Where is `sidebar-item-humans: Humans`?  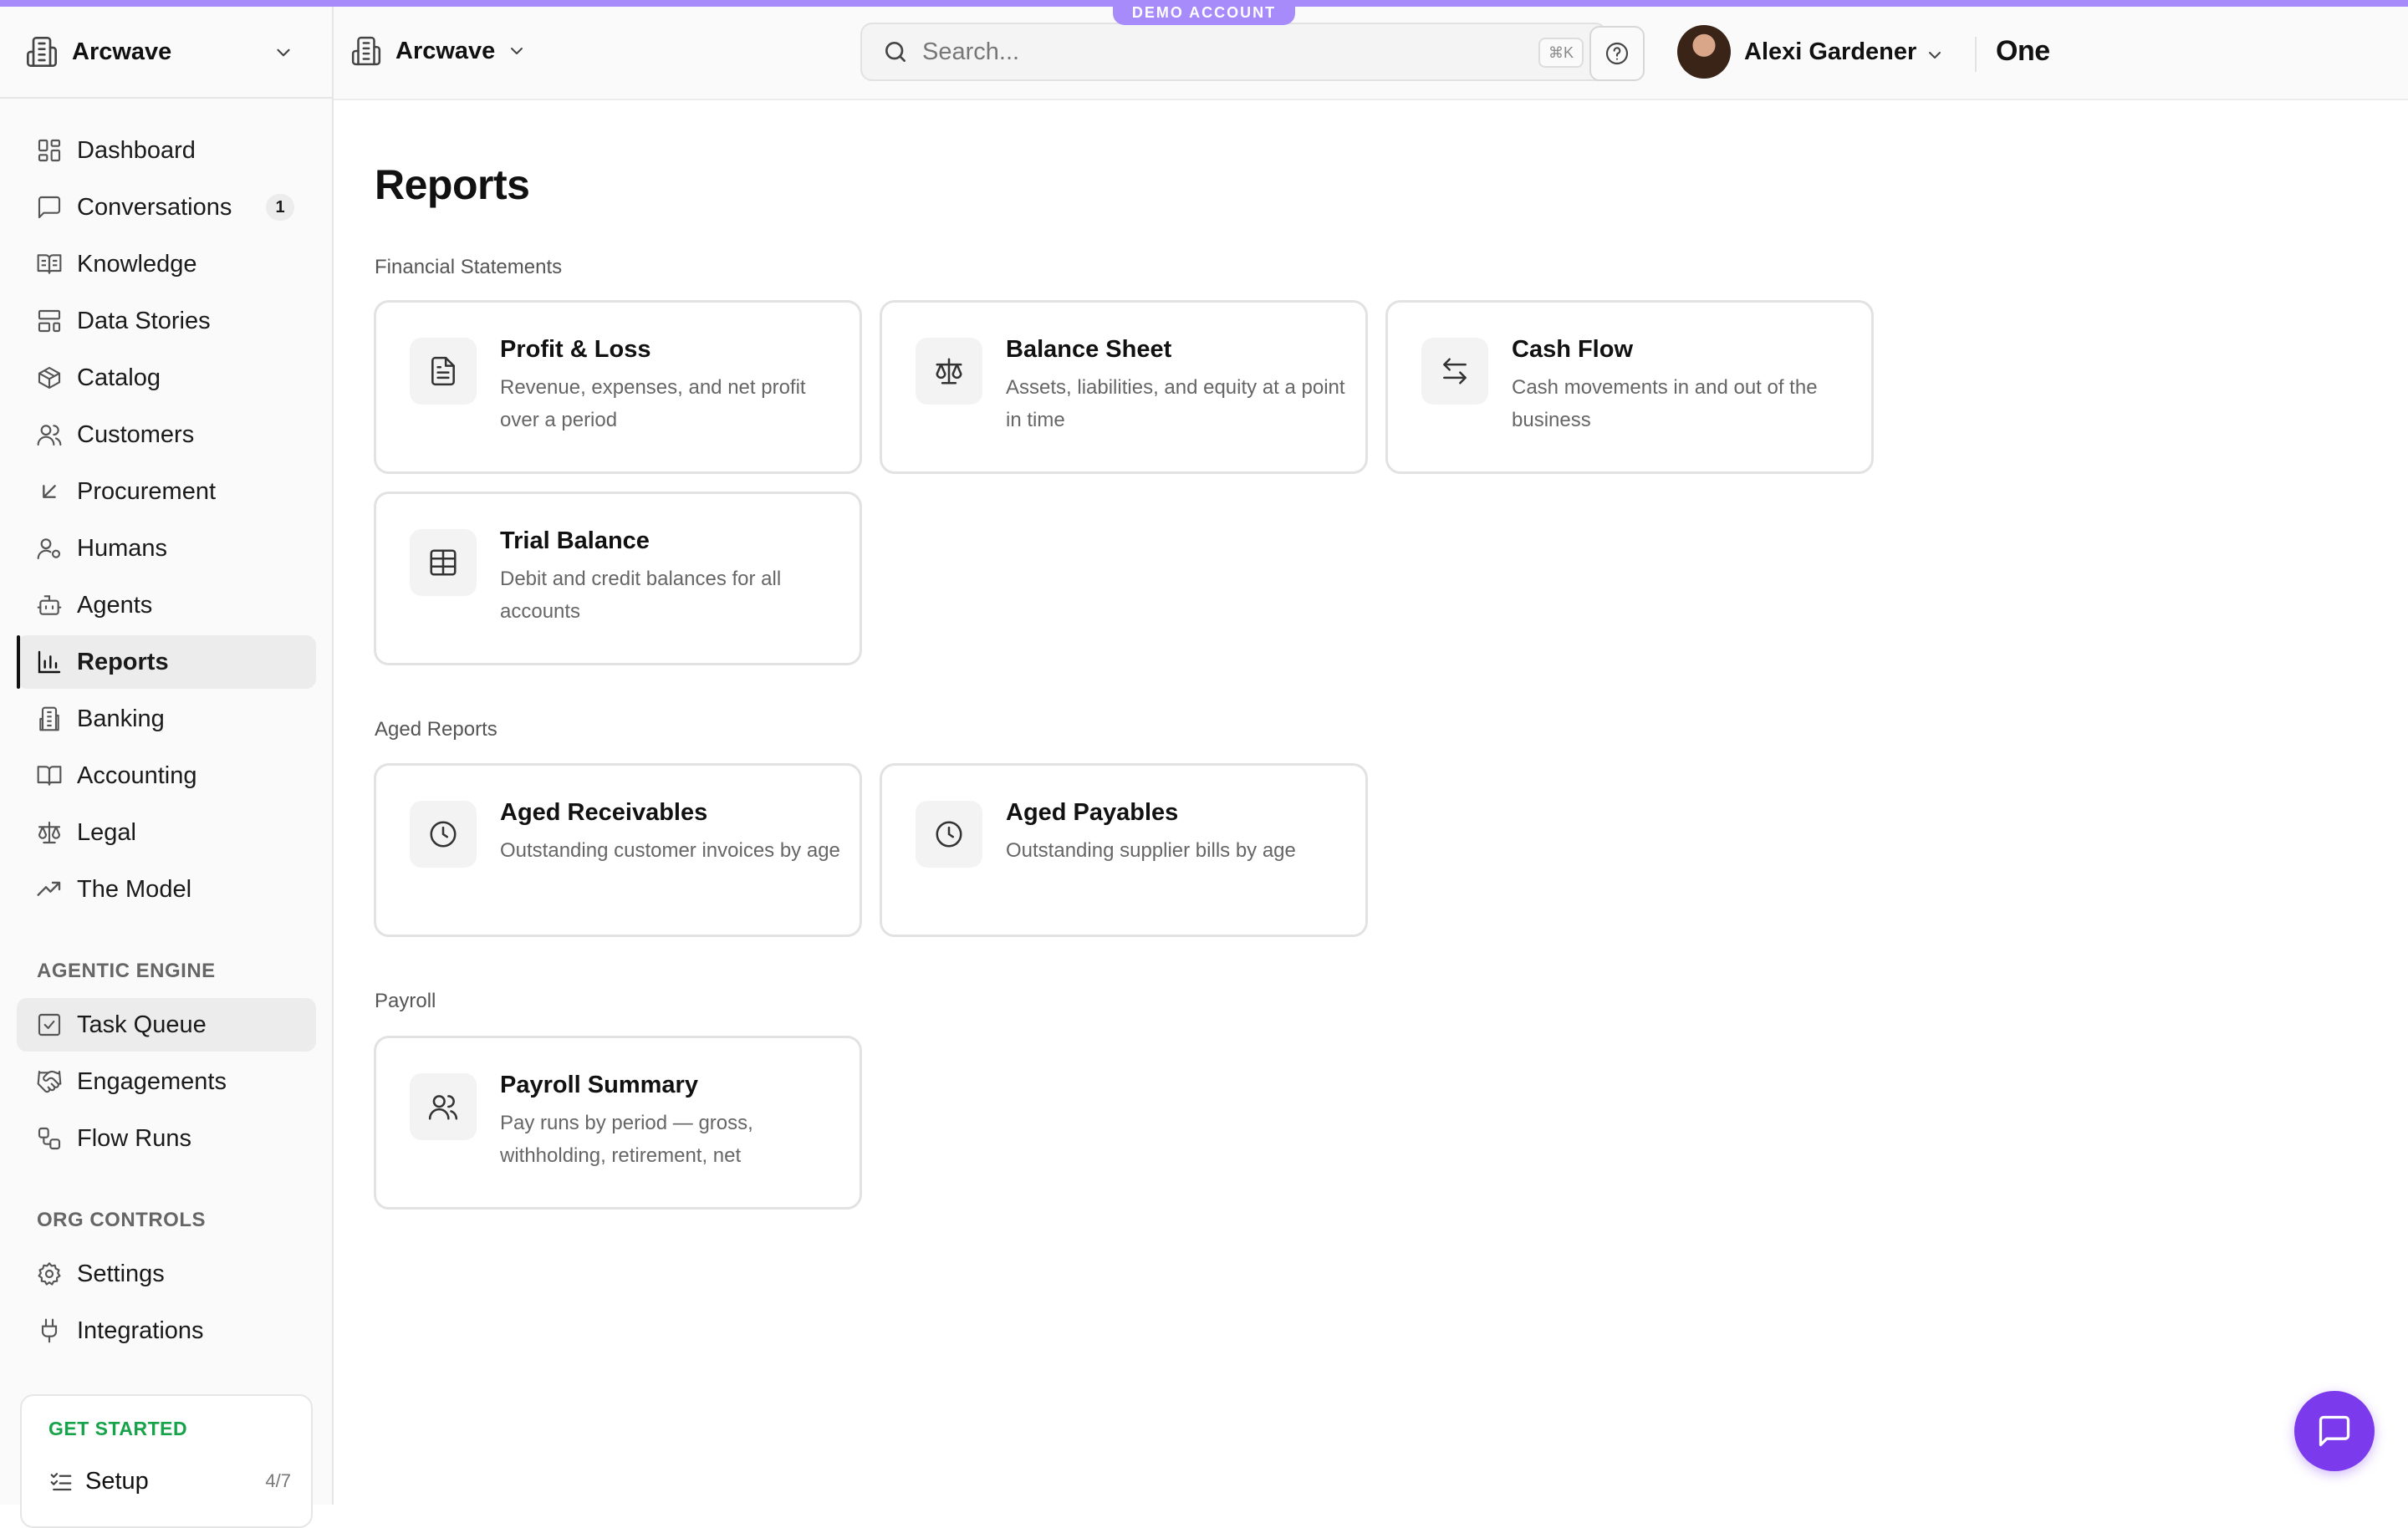 sidebar-item-humans: Humans is located at coordinates (166, 549).